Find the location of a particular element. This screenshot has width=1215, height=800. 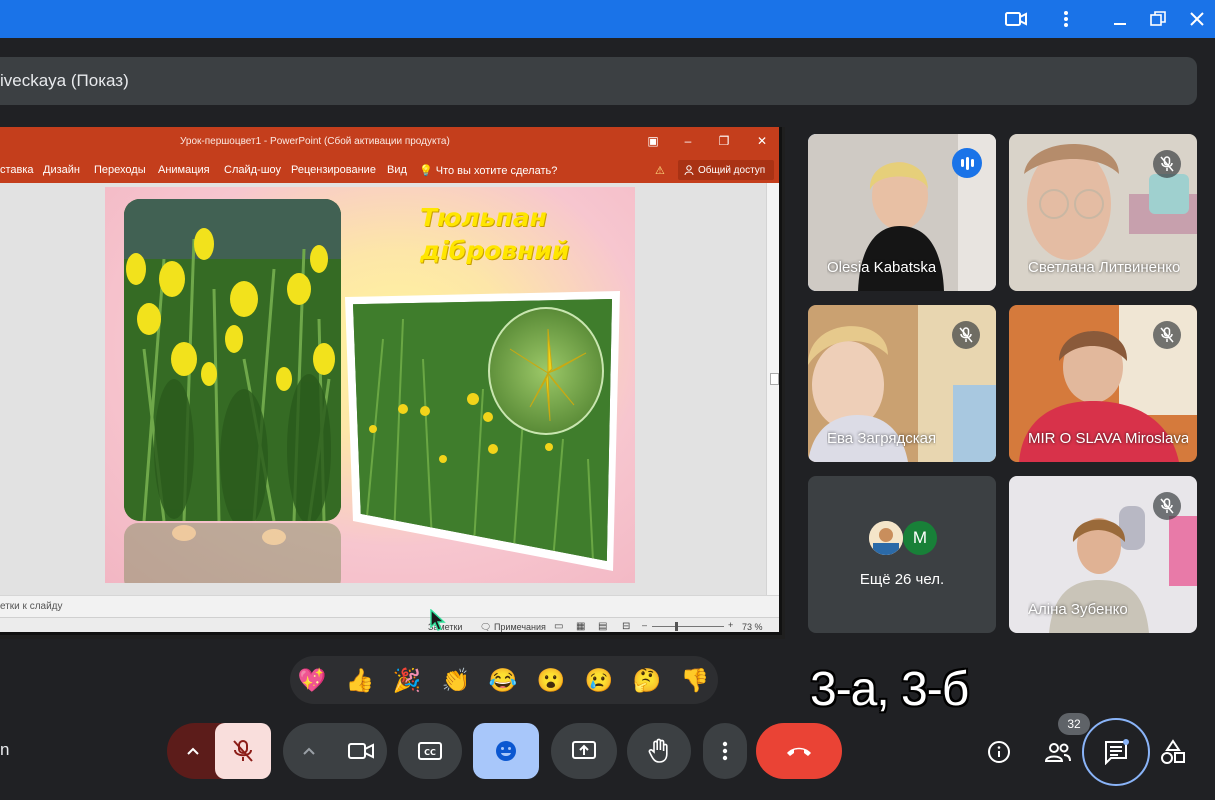

emoji-reactions-button is located at coordinates (506, 751).